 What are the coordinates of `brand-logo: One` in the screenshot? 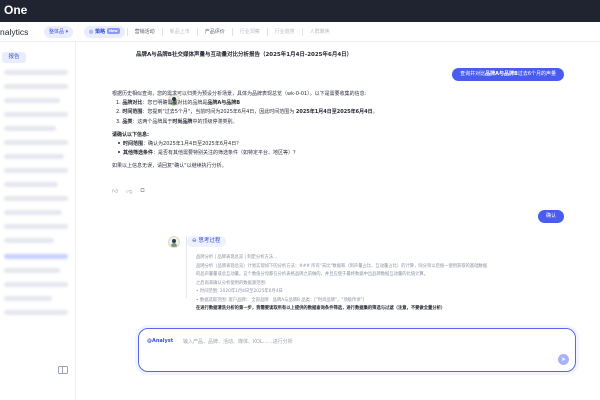 It's located at (16, 10).